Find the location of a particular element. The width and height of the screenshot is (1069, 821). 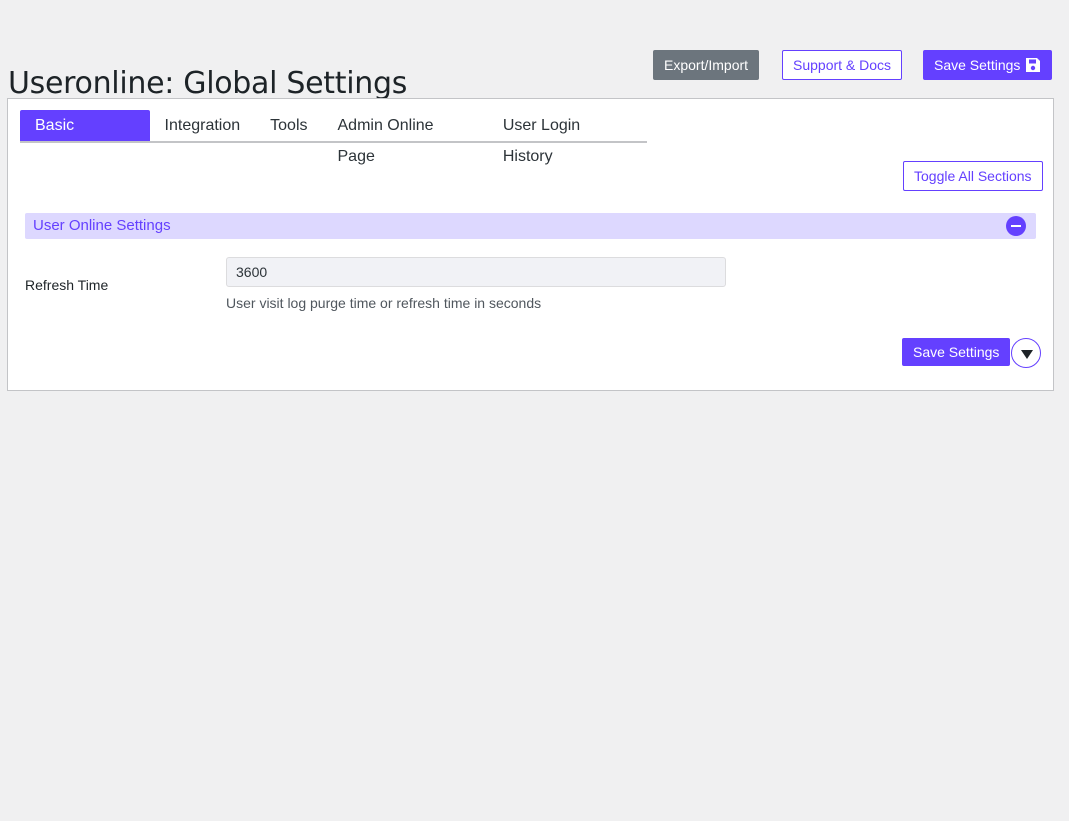

refresh-time-input is located at coordinates (476, 272).